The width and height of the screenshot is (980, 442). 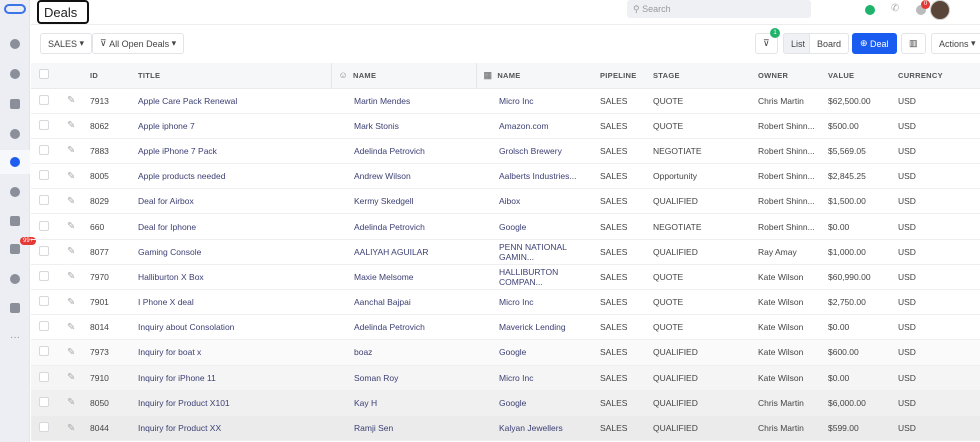 What do you see at coordinates (15, 221) in the screenshot?
I see `sidebar-email-icon` at bounding box center [15, 221].